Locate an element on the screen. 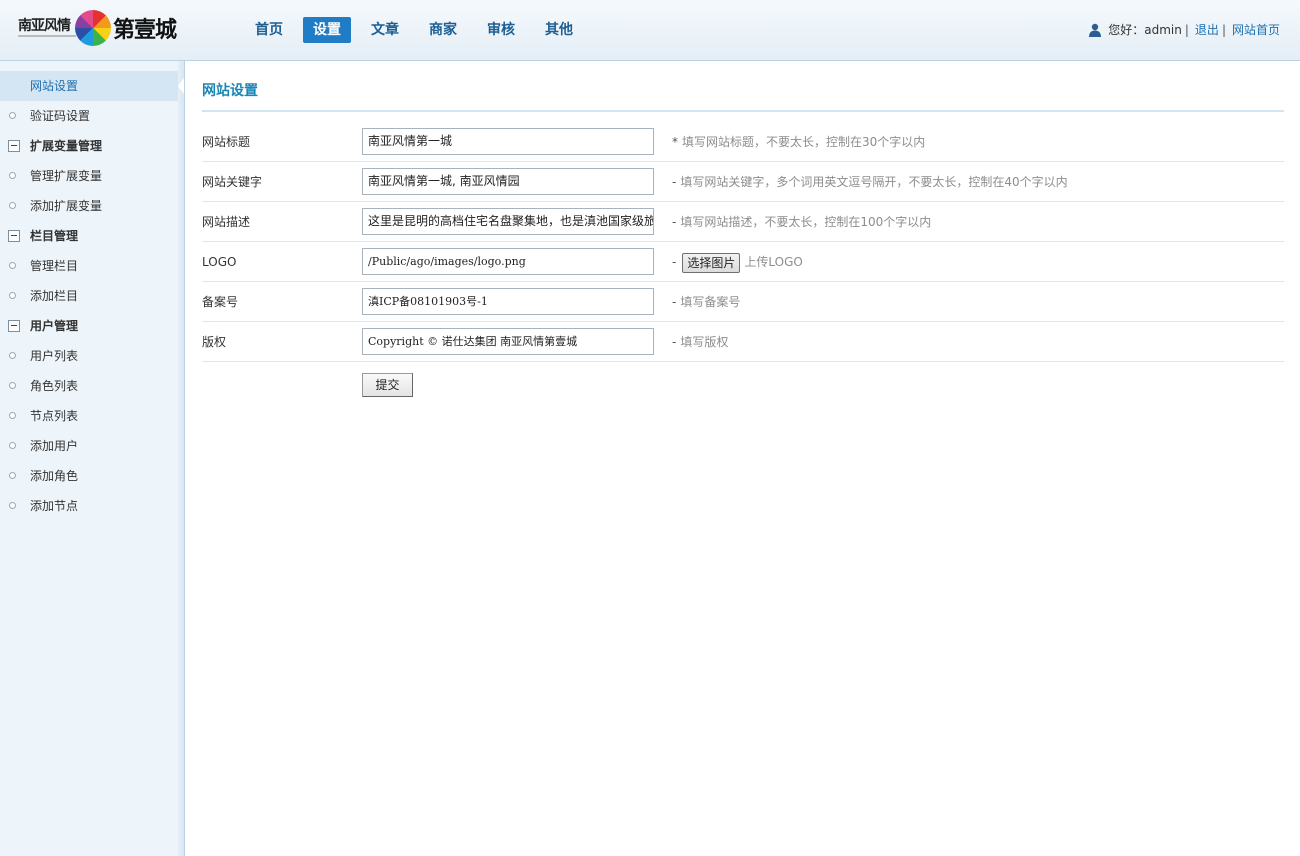 The height and width of the screenshot is (856, 1300). logo-hint: - 选择图片 上传LOGO is located at coordinates (737, 262).